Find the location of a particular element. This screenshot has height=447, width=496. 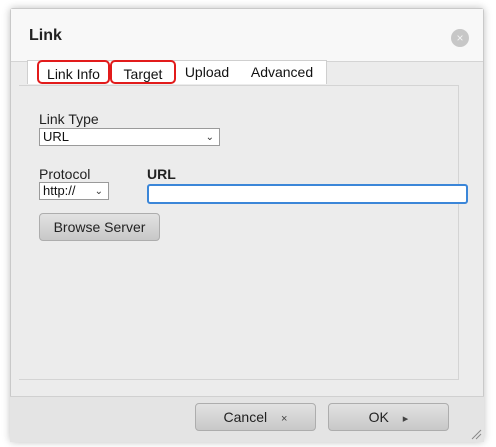

url-input is located at coordinates (307, 194).